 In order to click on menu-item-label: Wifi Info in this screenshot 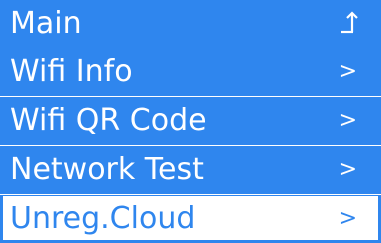, I will do `click(71, 71)`.